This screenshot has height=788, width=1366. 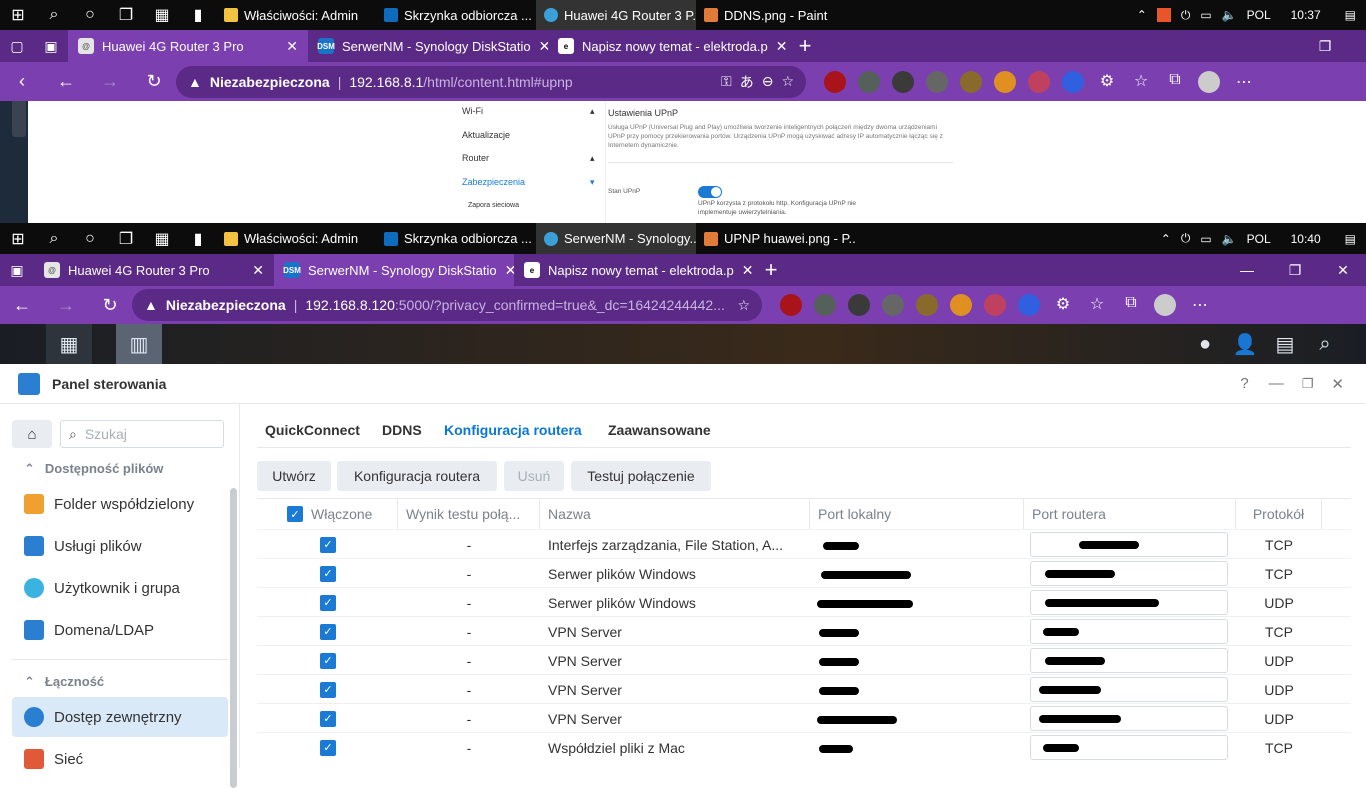 What do you see at coordinates (1229, 239) in the screenshot?
I see `volume-icon: 🔈` at bounding box center [1229, 239].